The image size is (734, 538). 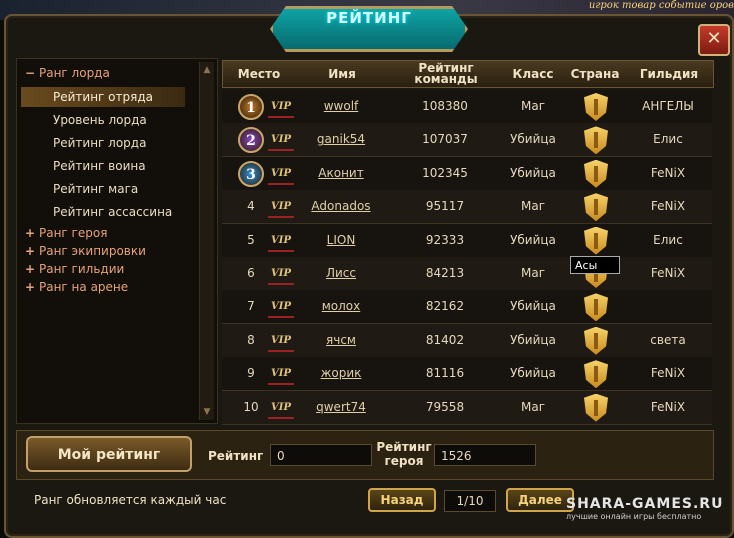 I want to click on sidebar-group-guild: + Ранг гильдии, so click(x=74, y=269).